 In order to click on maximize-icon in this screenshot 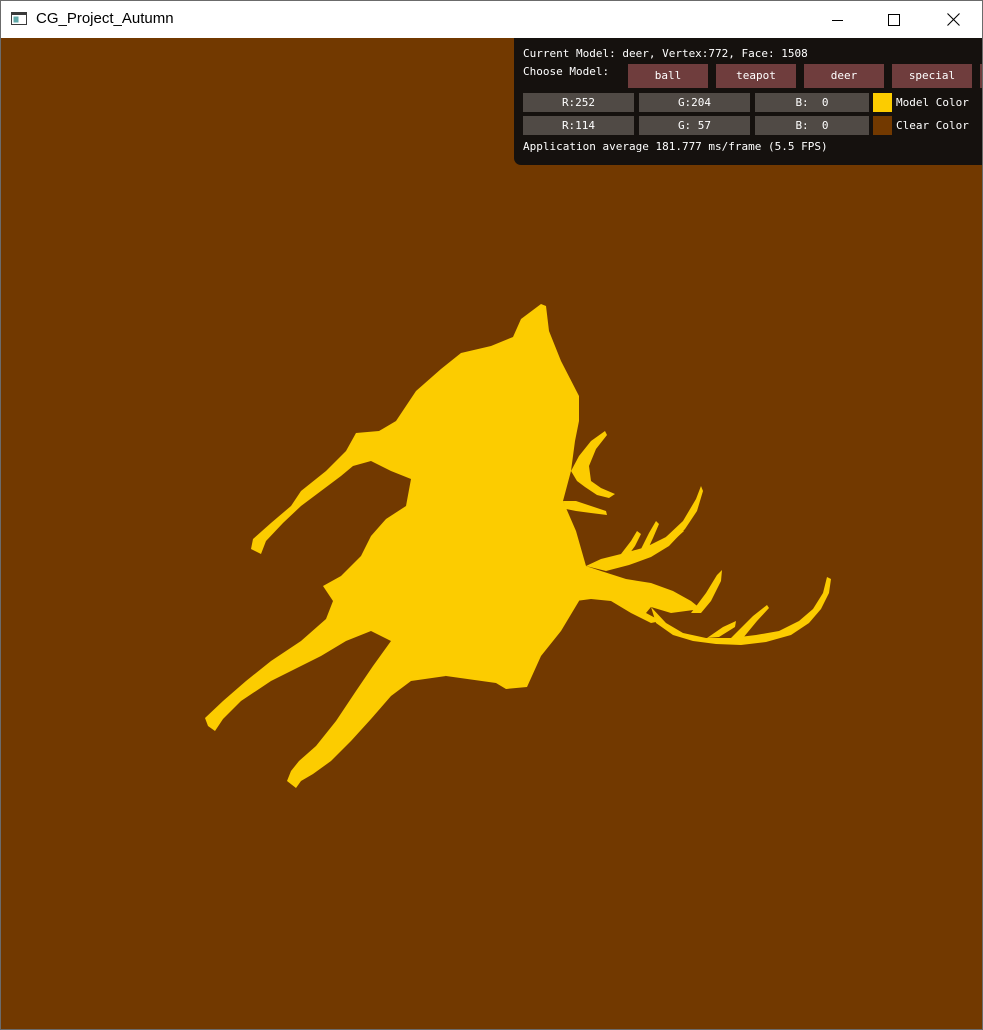, I will do `click(894, 19)`.